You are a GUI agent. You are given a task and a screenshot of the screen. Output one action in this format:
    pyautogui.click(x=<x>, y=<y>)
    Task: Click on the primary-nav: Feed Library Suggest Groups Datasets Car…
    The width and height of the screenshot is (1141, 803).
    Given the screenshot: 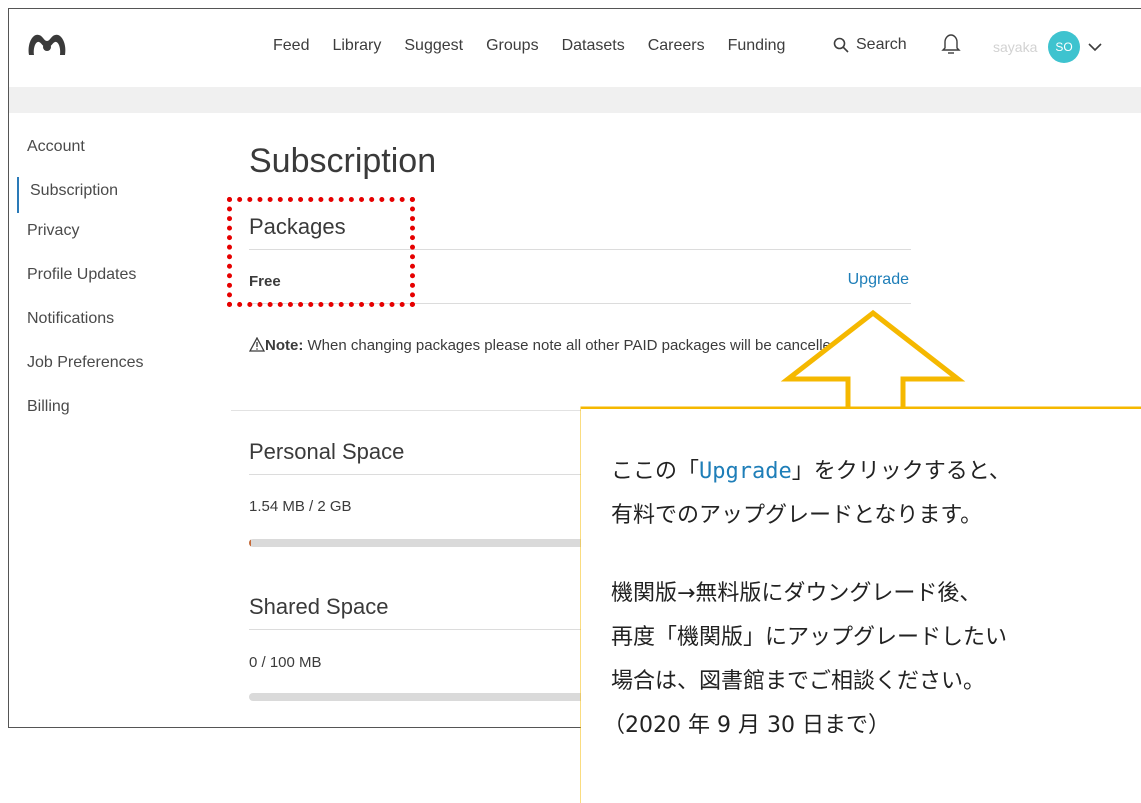 What is the action you would take?
    pyautogui.click(x=540, y=46)
    